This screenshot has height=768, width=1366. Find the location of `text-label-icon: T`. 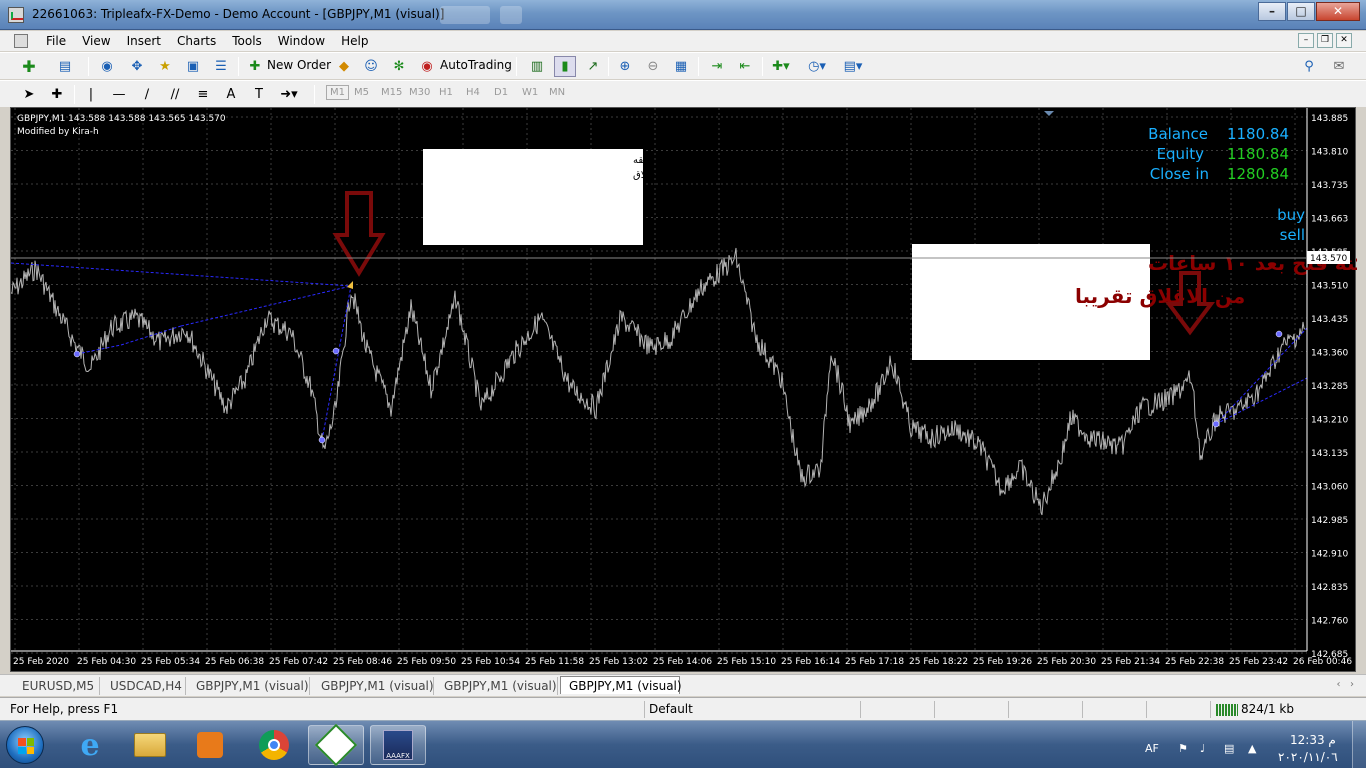

text-label-icon: T is located at coordinates (259, 94).